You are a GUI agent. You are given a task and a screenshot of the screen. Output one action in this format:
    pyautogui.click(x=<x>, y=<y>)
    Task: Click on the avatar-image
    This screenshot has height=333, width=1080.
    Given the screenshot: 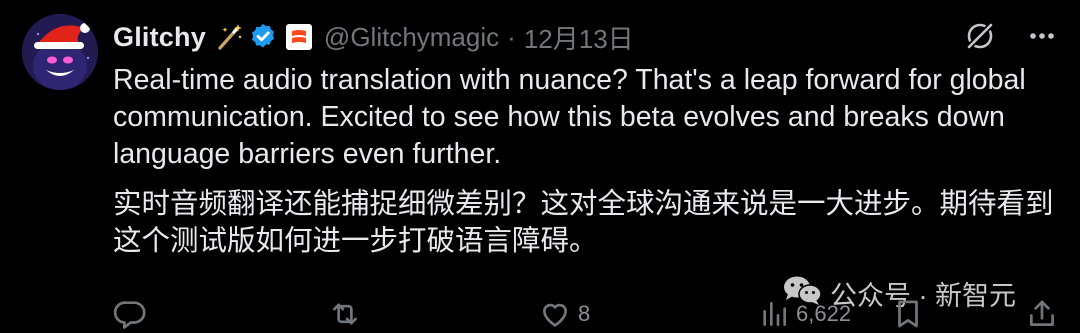 What is the action you would take?
    pyautogui.click(x=60, y=52)
    